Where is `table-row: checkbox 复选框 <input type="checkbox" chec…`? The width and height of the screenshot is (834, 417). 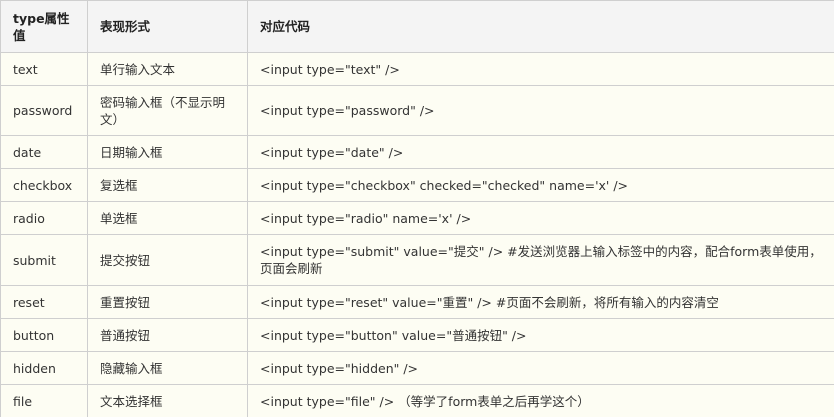 table-row: checkbox 复选框 <input type="checkbox" chec… is located at coordinates (417, 185).